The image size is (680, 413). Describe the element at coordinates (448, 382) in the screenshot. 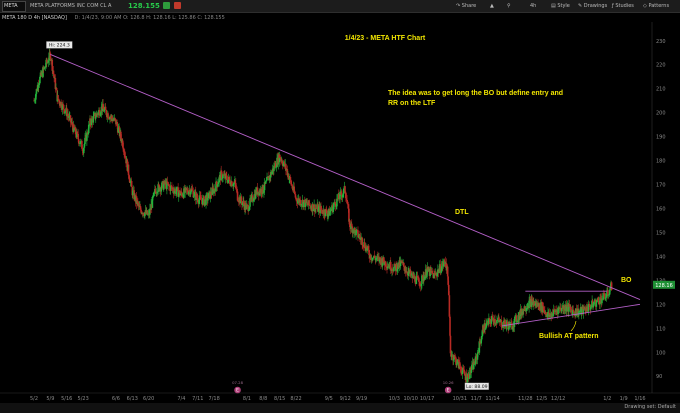

I see `event-date-label: 10.26` at that location.